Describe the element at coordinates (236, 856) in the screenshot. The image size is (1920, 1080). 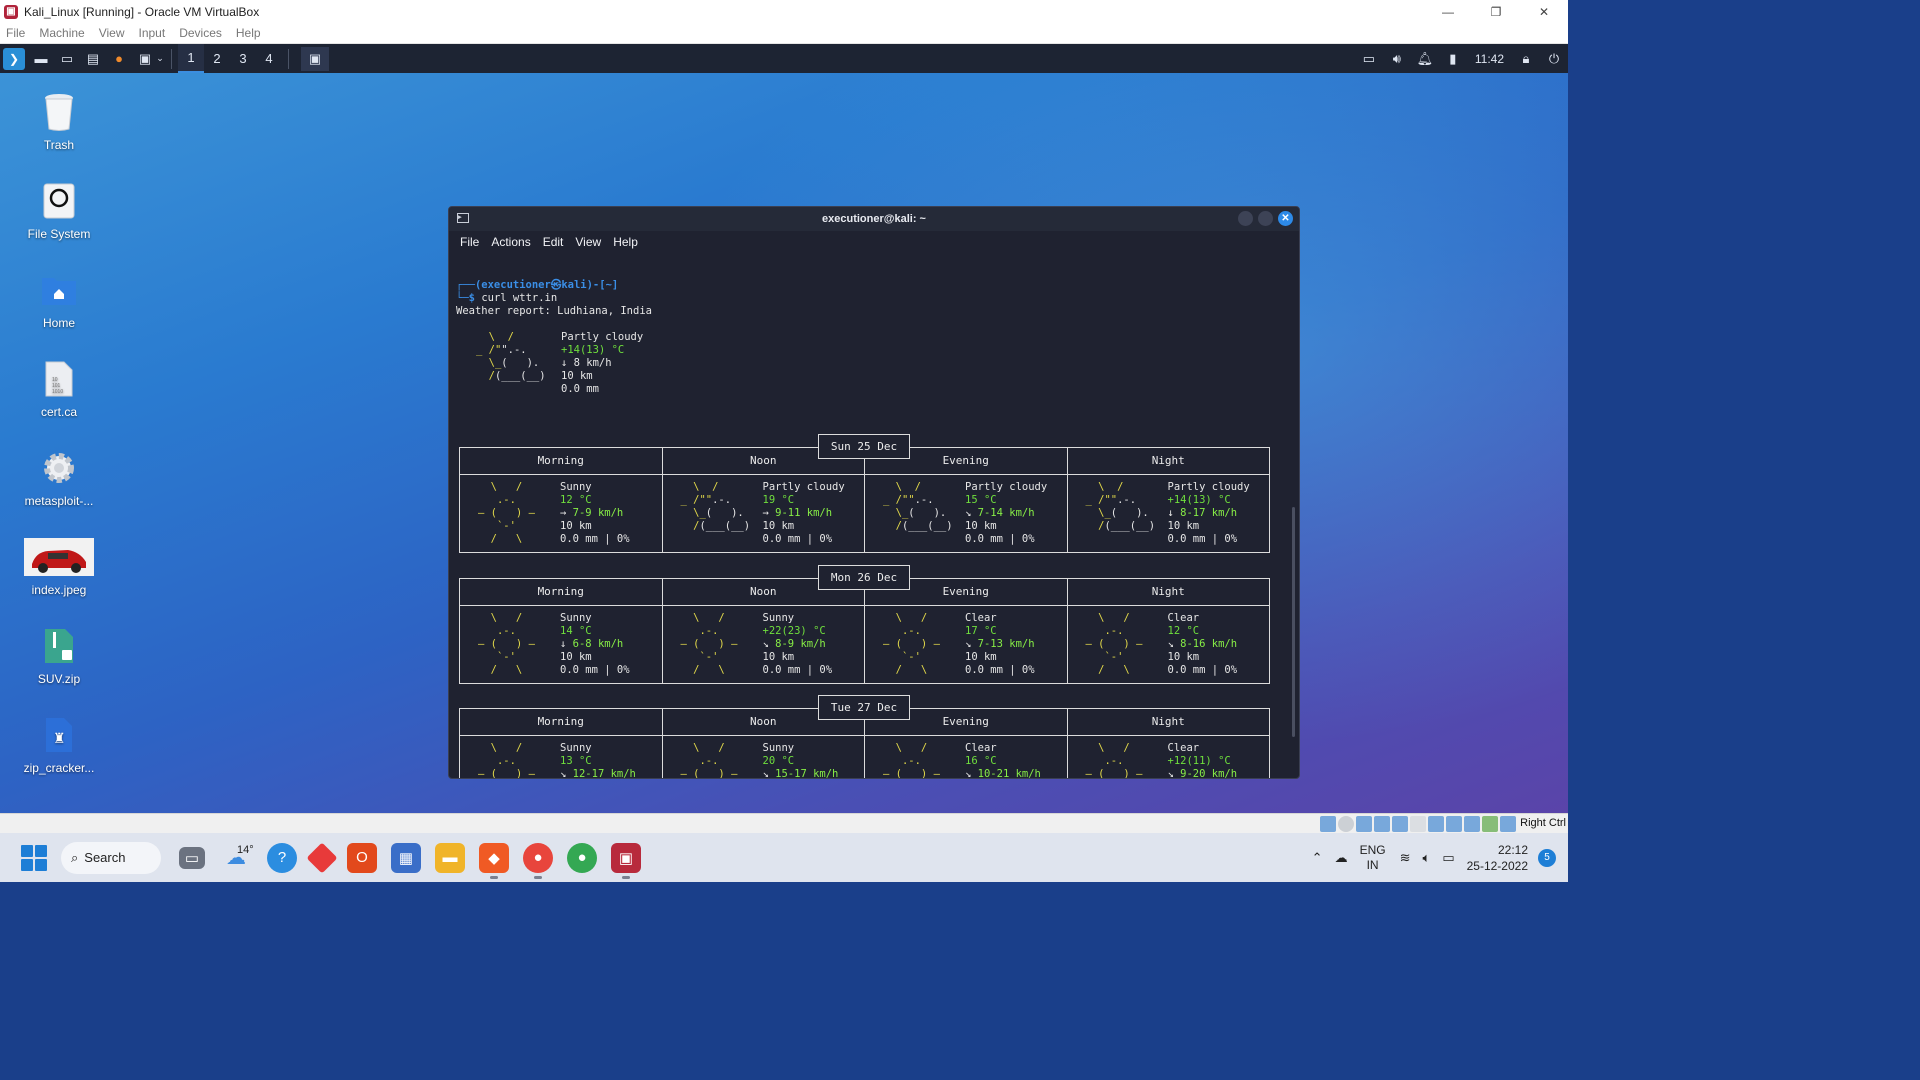
I see `weather-widget: ☁ 14°` at that location.